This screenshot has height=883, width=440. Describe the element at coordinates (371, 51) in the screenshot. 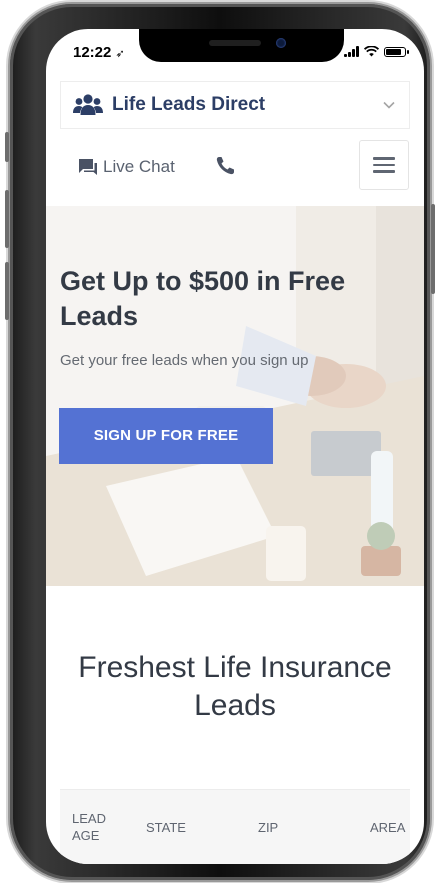

I see `wifi-icon` at that location.